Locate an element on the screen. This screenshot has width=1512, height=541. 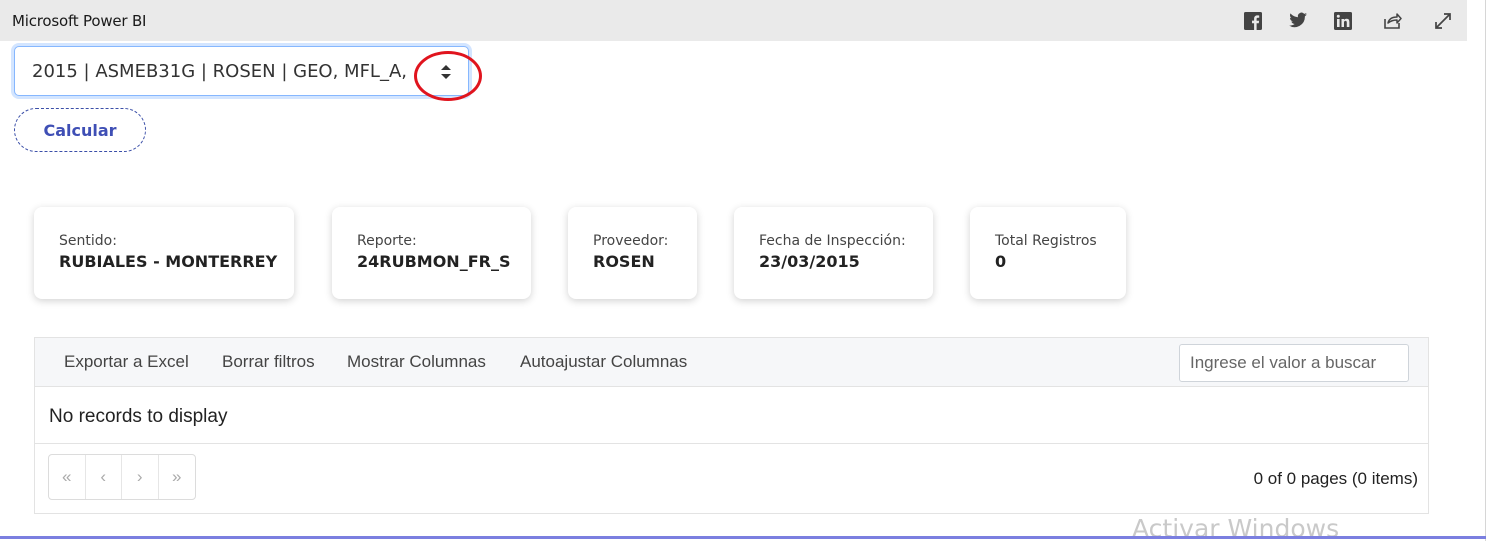
card-value: ROSEN is located at coordinates (624, 261).